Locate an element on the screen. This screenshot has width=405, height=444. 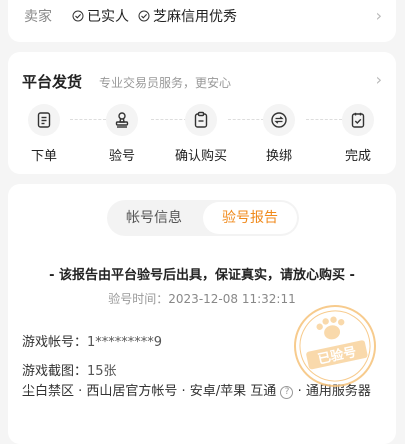
step-label: 完成 is located at coordinates (357, 156).